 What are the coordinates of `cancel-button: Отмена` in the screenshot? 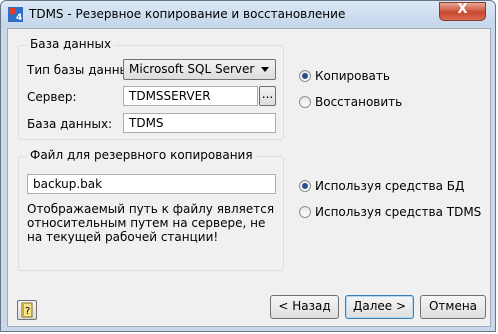 It's located at (453, 307).